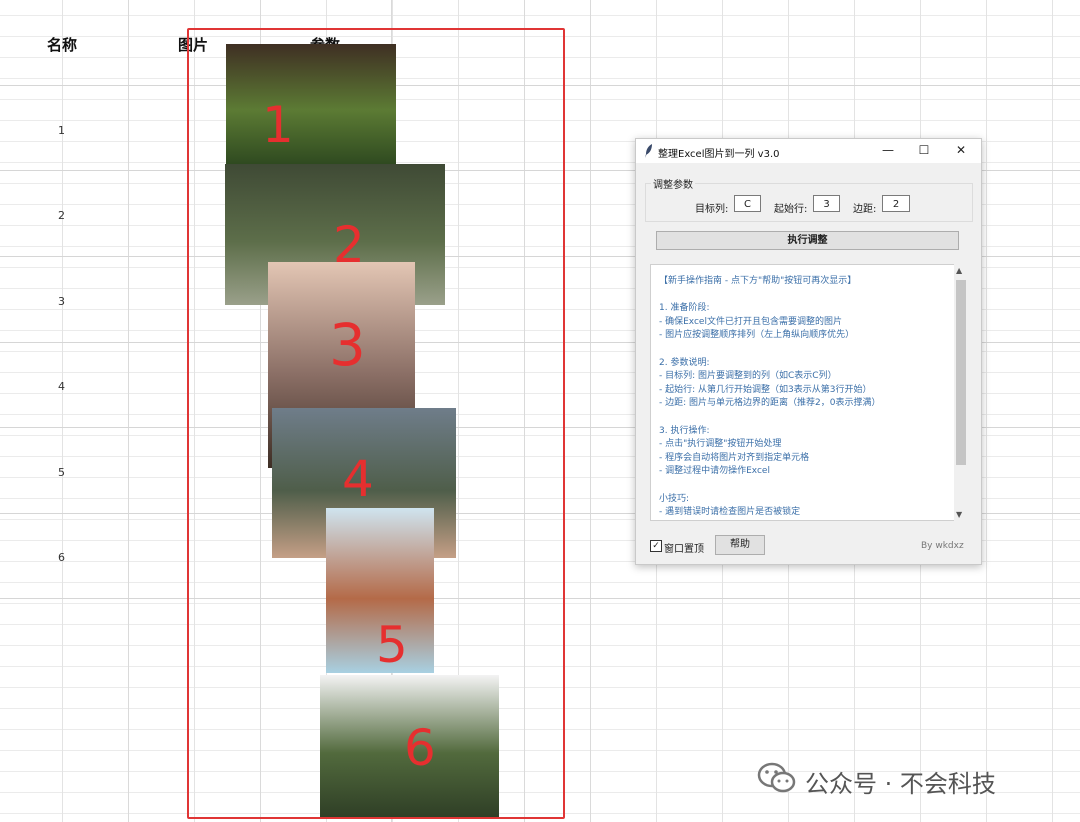  Describe the element at coordinates (656, 546) in the screenshot. I see `topmost-checkbox: ✓` at that location.